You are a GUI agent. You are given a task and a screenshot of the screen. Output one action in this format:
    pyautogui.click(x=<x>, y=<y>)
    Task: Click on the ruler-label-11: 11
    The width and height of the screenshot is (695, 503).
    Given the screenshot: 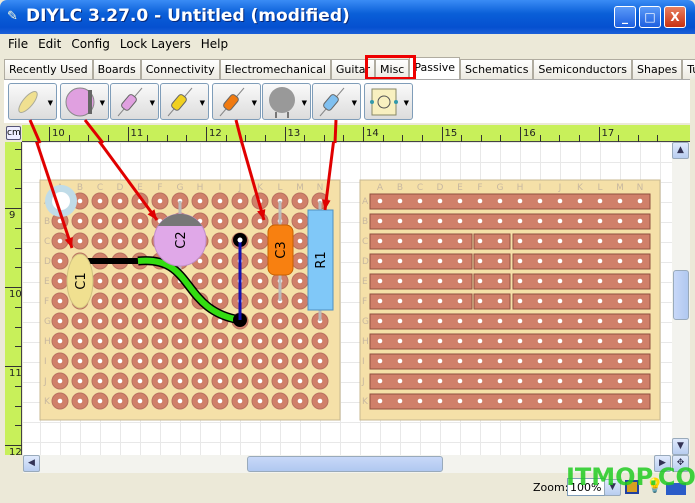 What is the action you would take?
    pyautogui.click(x=15, y=373)
    